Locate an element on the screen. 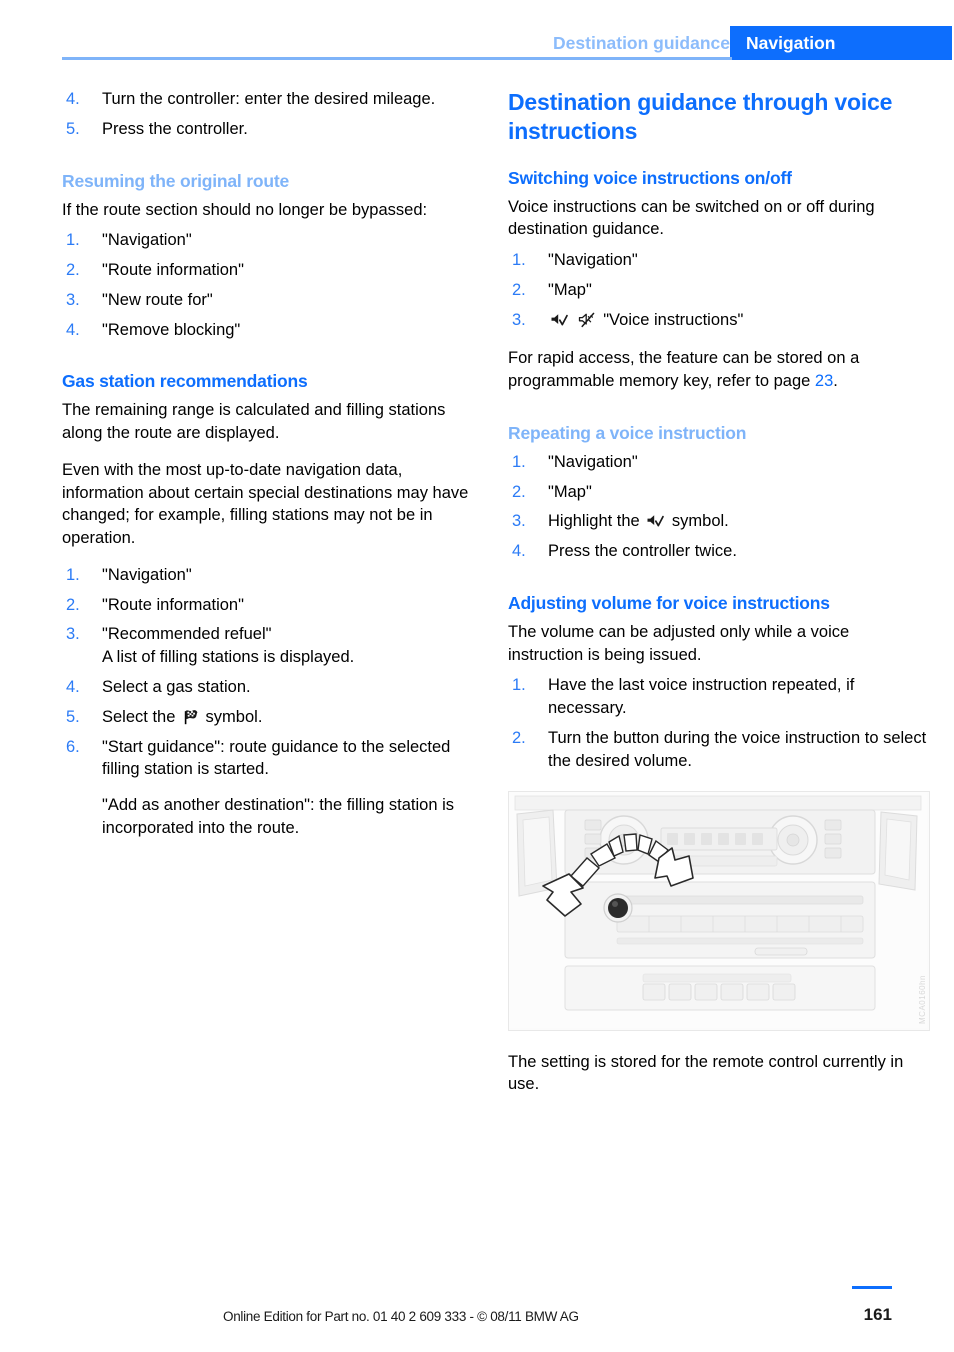 The image size is (954, 1352). console-line-art is located at coordinates (718, 909).